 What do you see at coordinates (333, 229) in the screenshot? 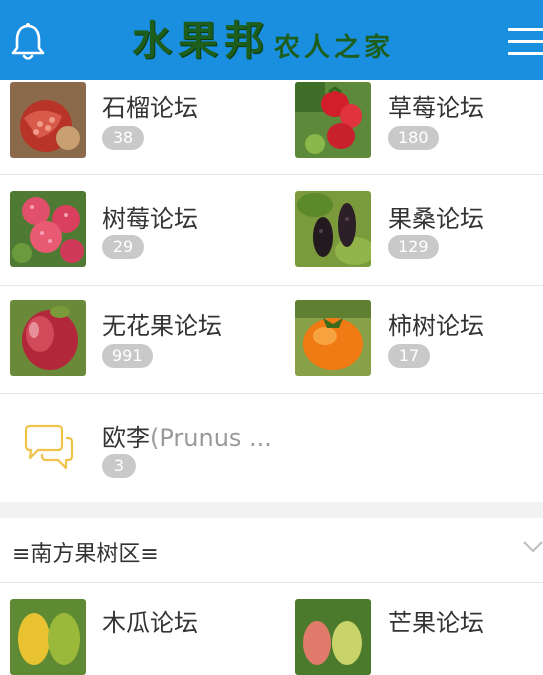
I see `mulberry-thumbnail` at bounding box center [333, 229].